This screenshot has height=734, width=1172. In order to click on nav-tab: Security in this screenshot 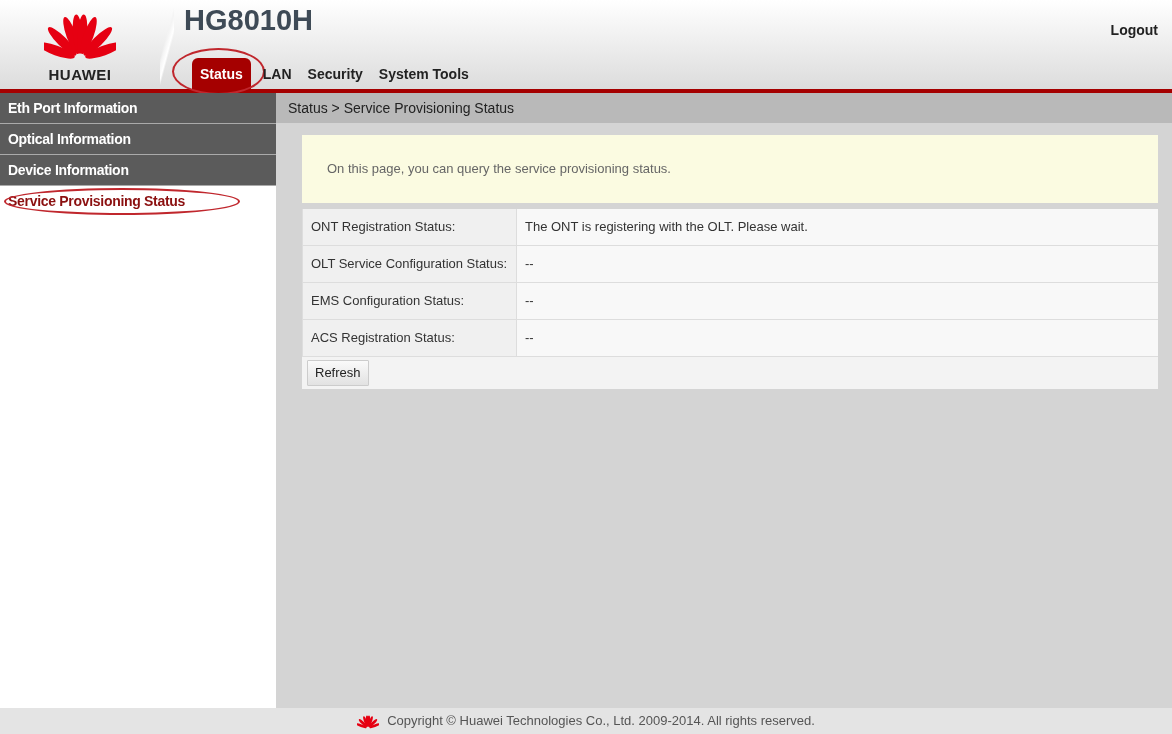, I will do `click(335, 73)`.